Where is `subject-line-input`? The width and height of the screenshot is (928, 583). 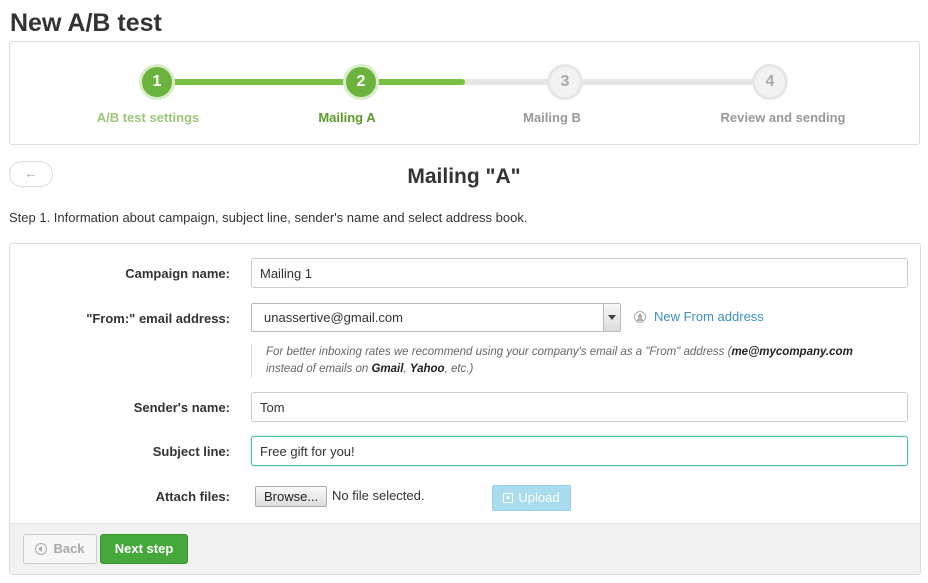 subject-line-input is located at coordinates (579, 451).